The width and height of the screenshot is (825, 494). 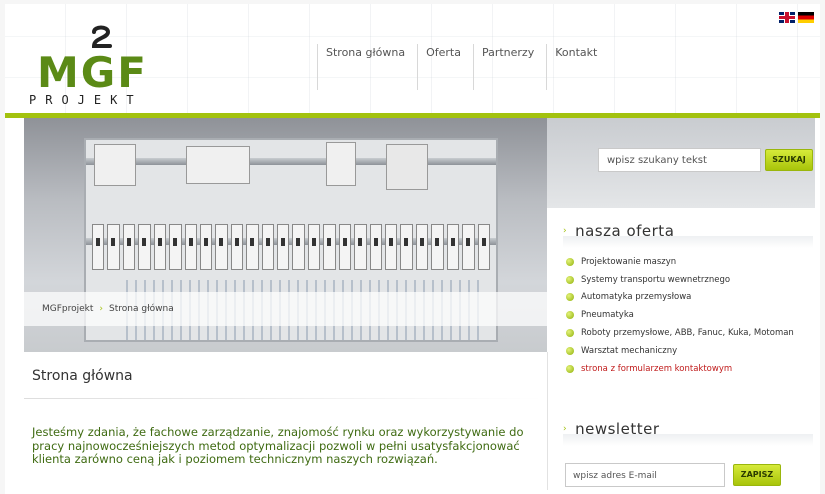 What do you see at coordinates (629, 350) in the screenshot?
I see `offer-item-label: Warsztat mechaniczny` at bounding box center [629, 350].